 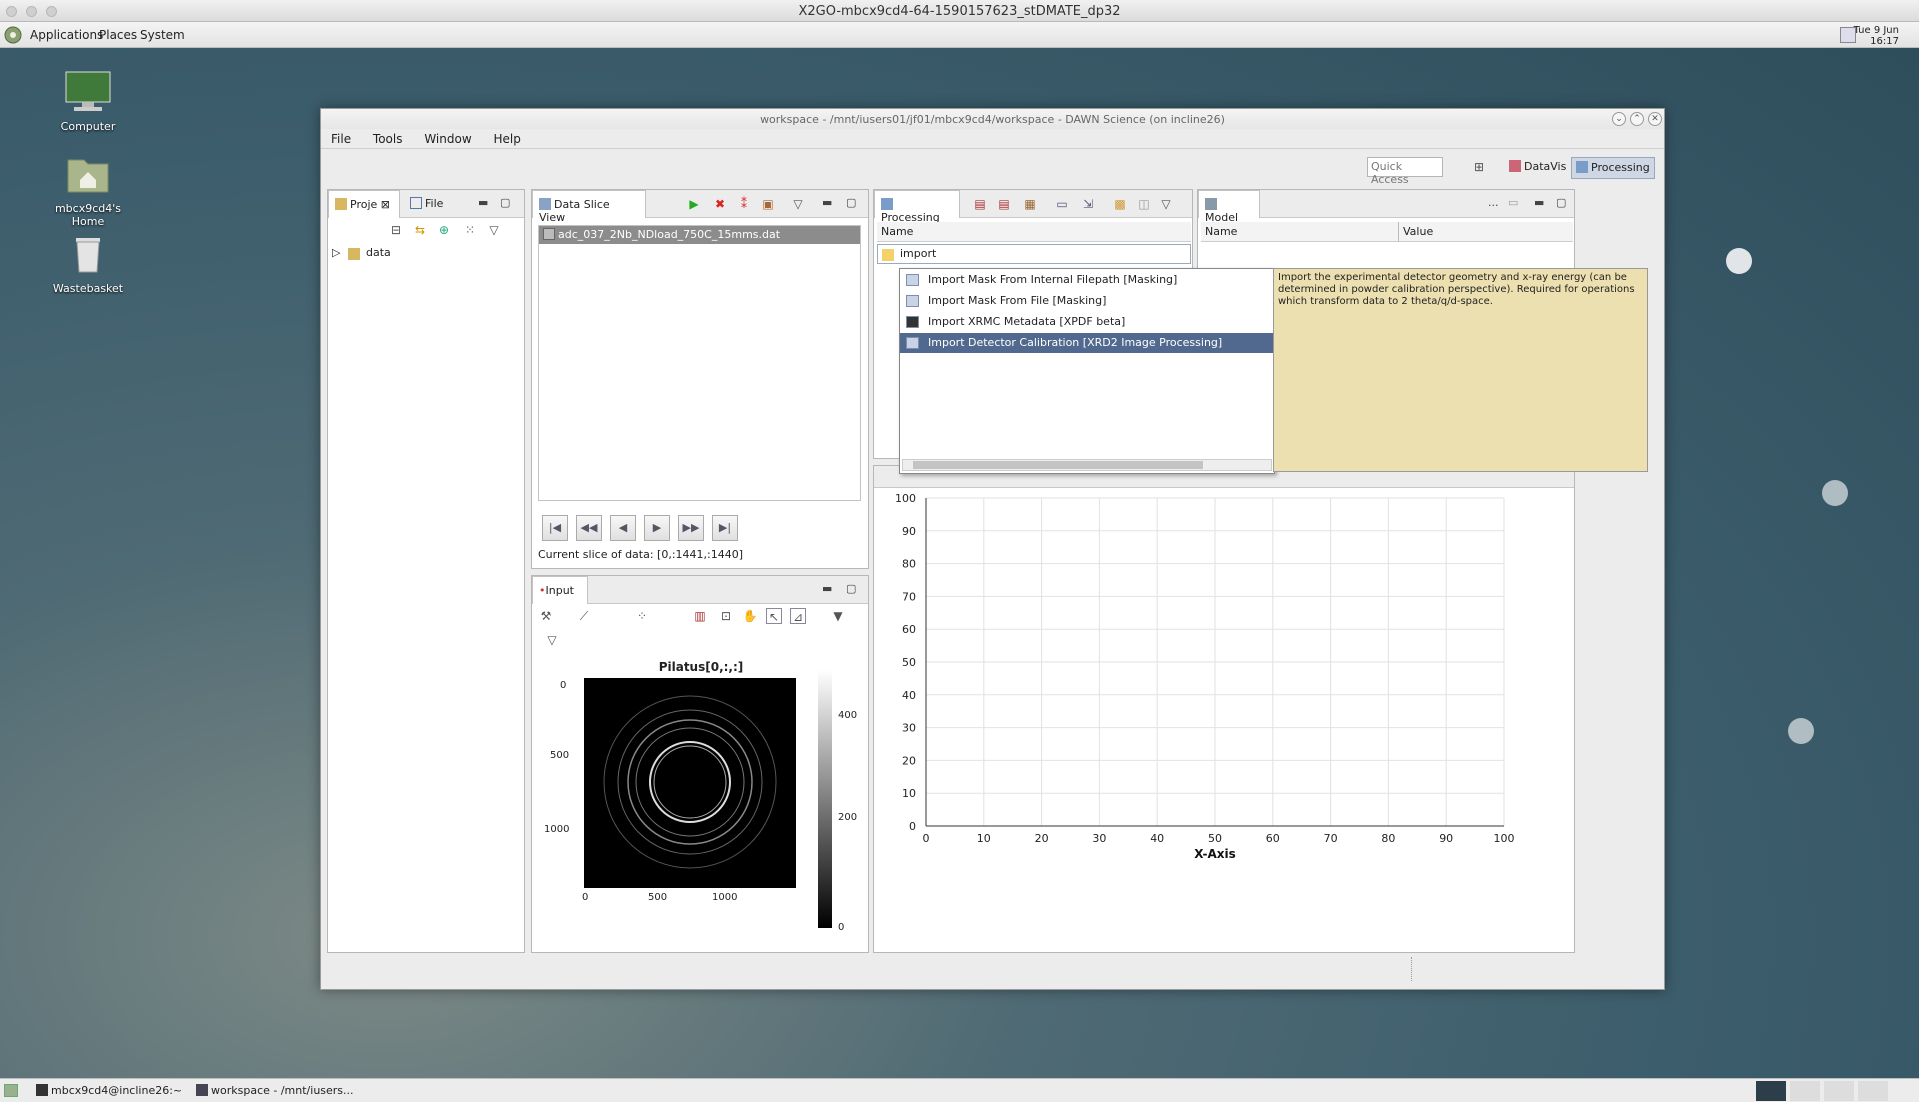 I want to click on x-axis-label: X-Axis, so click(x=1215, y=854).